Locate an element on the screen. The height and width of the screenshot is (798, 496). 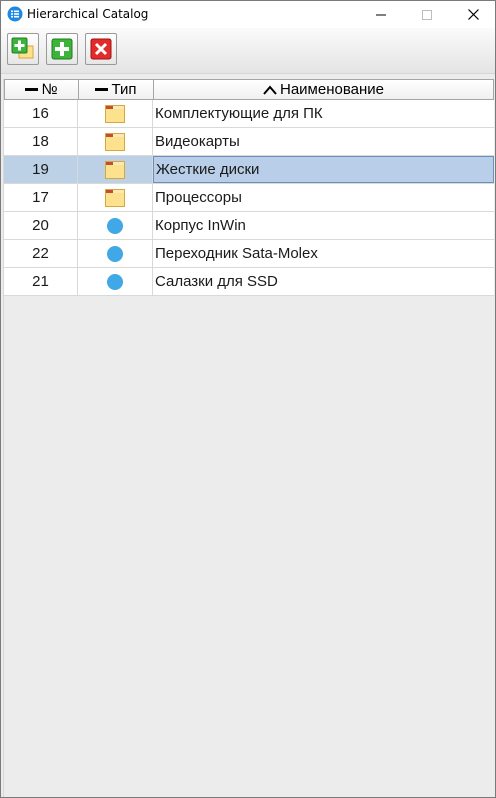
maximize-icon is located at coordinates (427, 14).